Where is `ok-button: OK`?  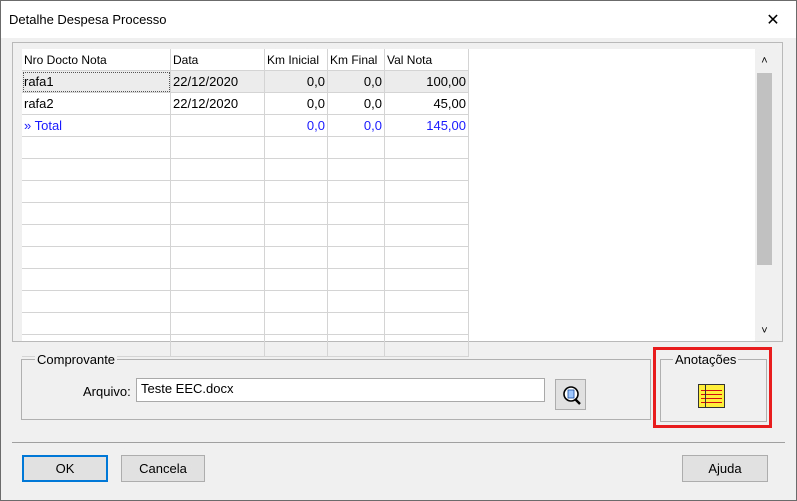
ok-button: OK is located at coordinates (65, 468).